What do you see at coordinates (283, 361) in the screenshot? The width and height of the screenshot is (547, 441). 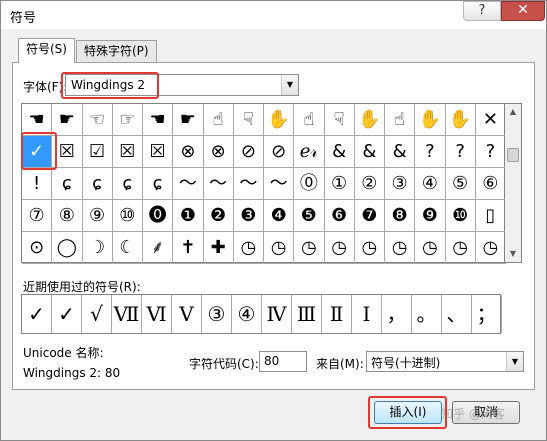 I see `char-code-input: 80` at bounding box center [283, 361].